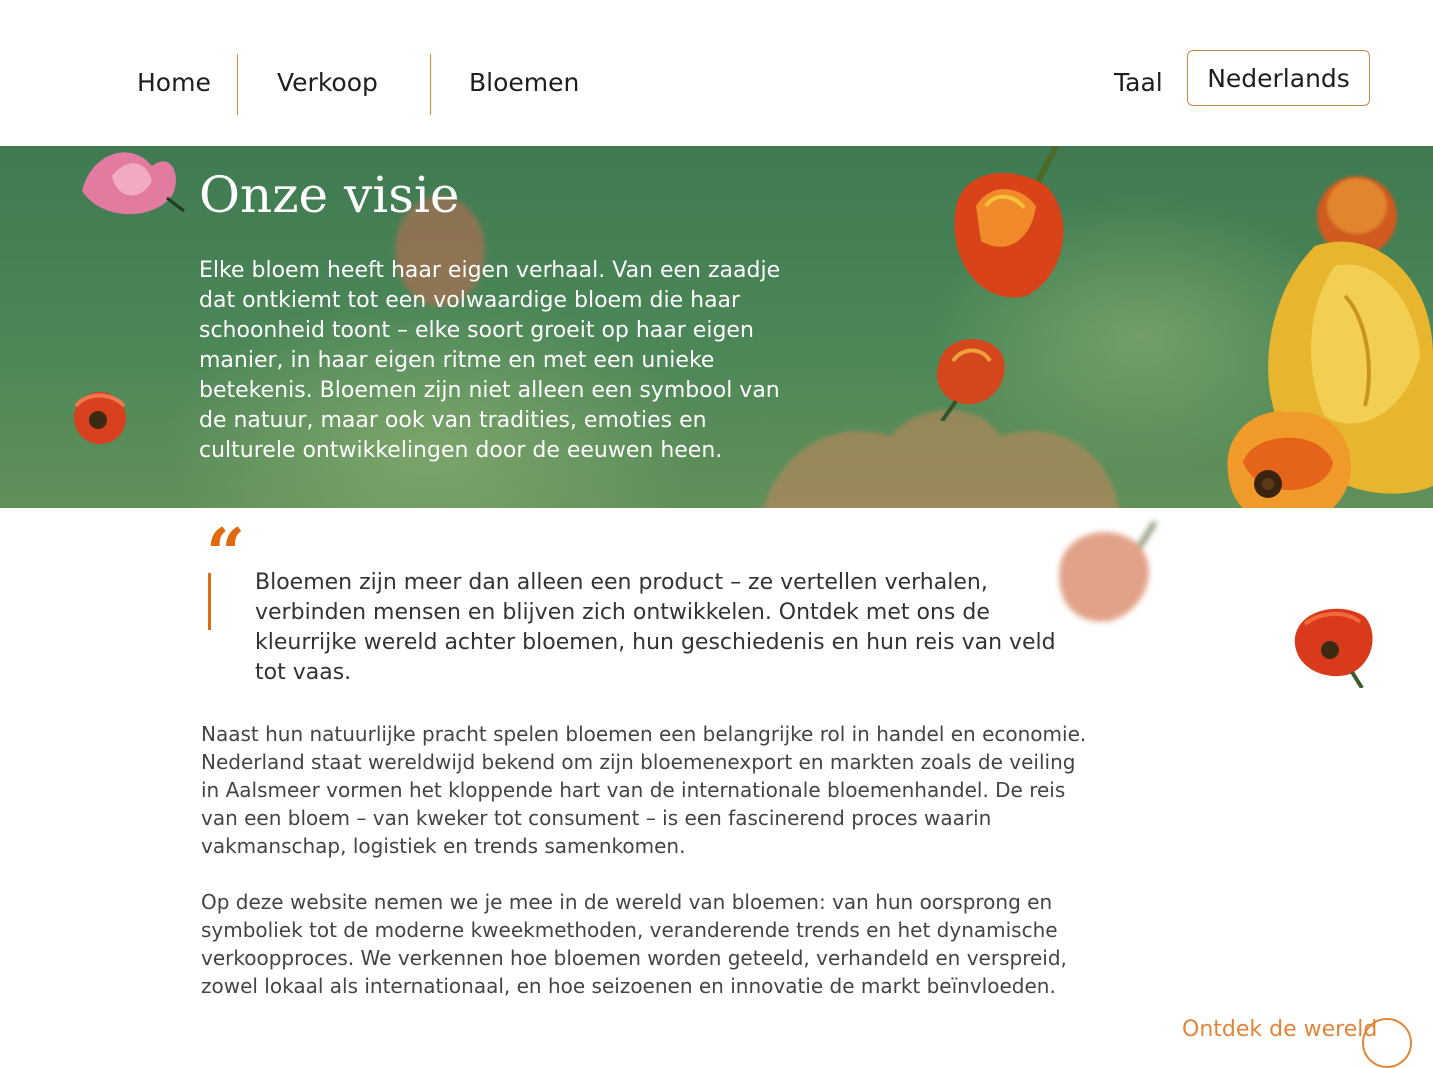 The width and height of the screenshot is (1433, 1068). What do you see at coordinates (716, 73) in the screenshot?
I see `top-navigation: Home Verkoop Bloemen Taal Nederlands` at bounding box center [716, 73].